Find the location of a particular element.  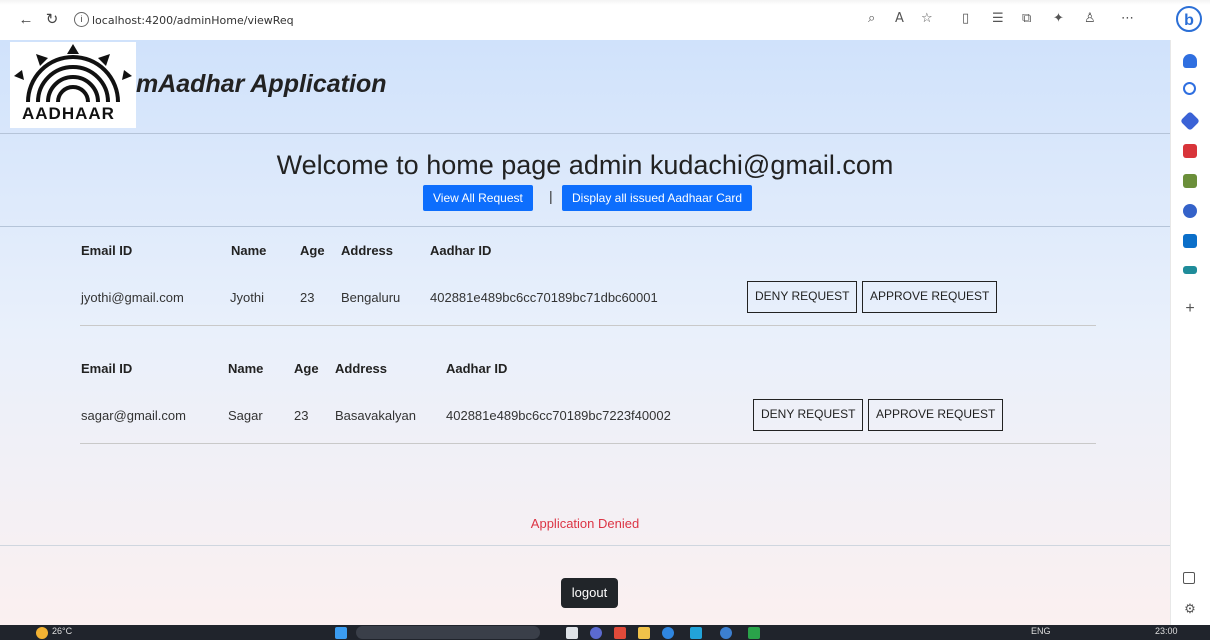

office-icon is located at coordinates (1190, 211).